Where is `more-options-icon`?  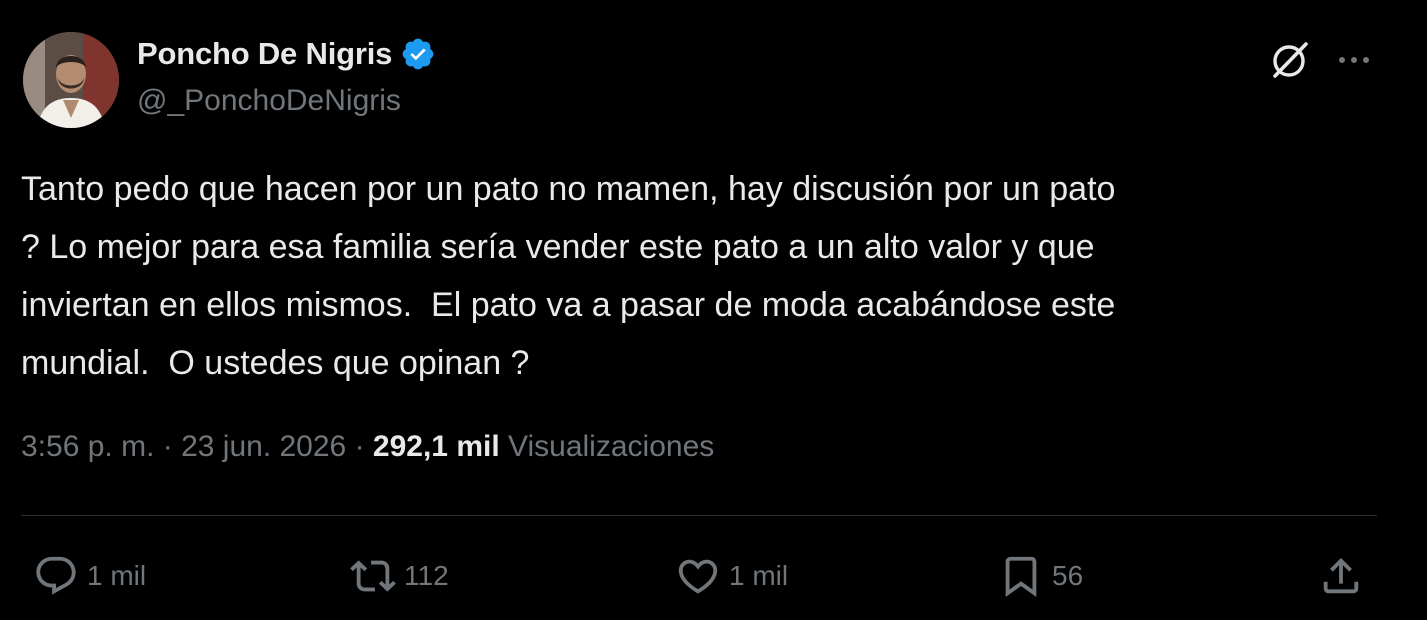 more-options-icon is located at coordinates (1354, 60).